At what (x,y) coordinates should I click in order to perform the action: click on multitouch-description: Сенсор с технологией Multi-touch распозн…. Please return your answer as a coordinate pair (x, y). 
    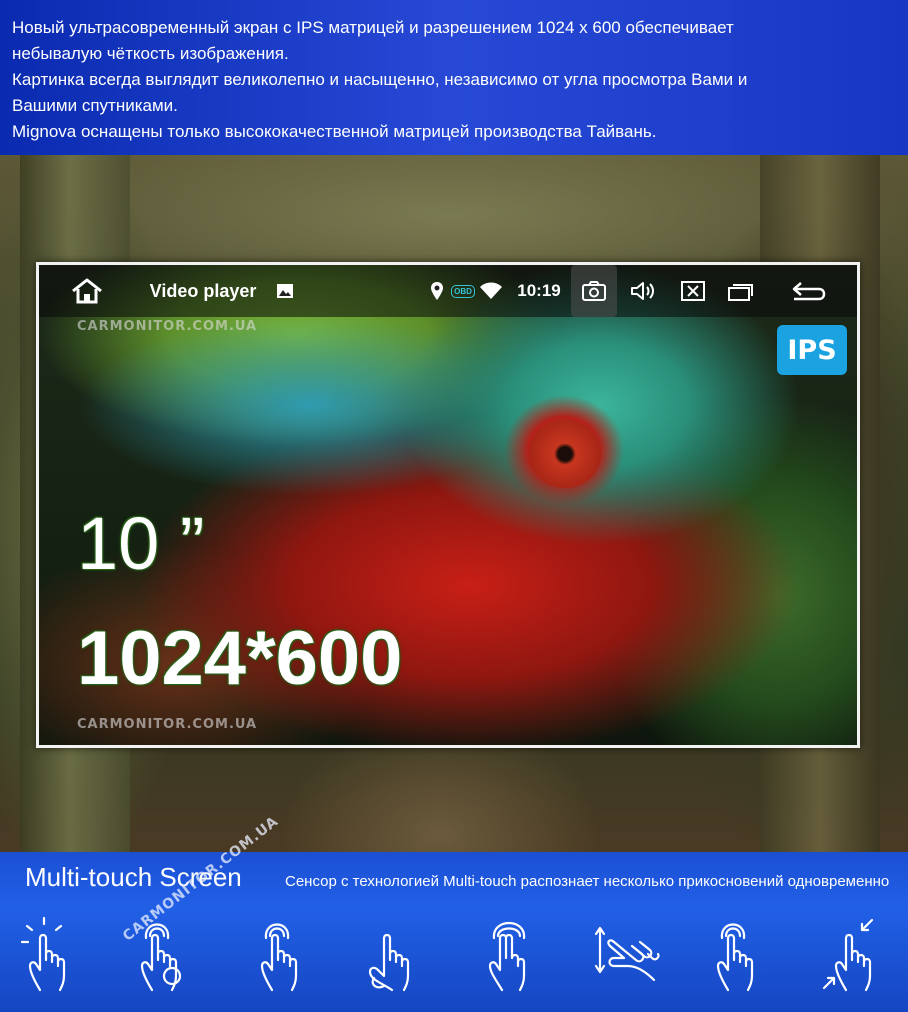
    Looking at the image, I should click on (587, 881).